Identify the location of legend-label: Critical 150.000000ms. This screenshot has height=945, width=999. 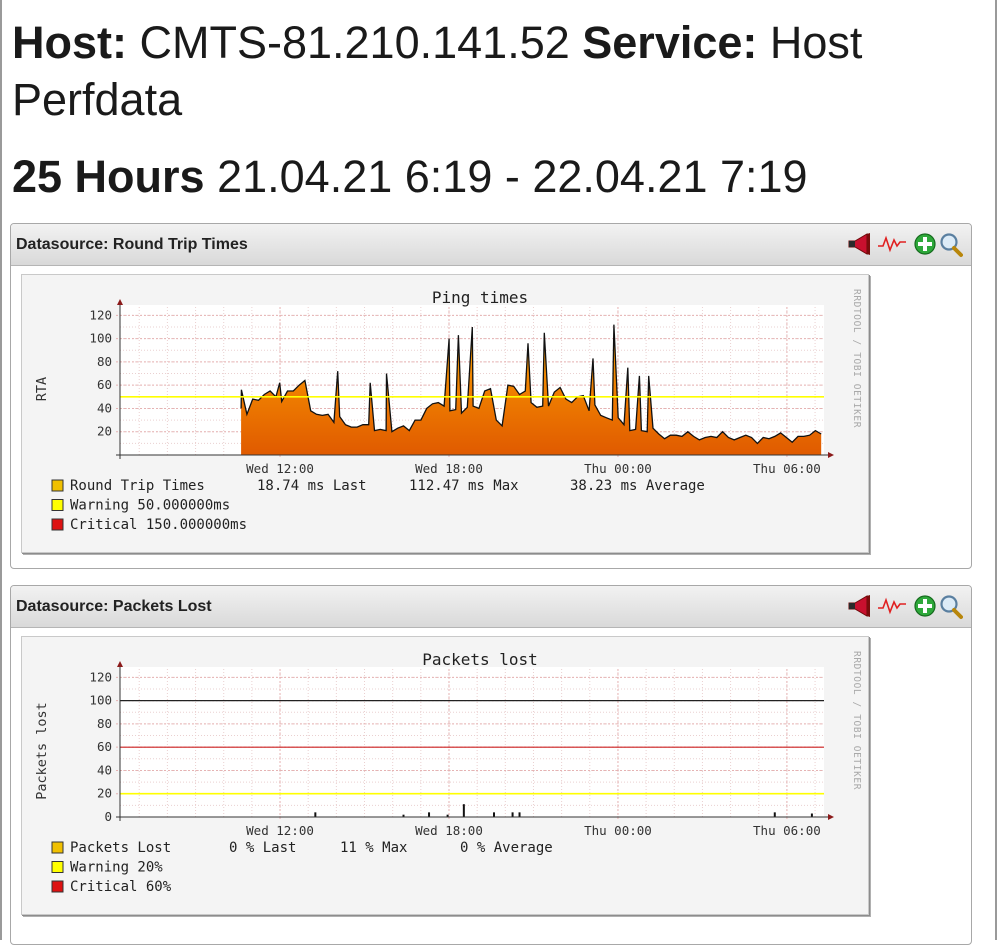
(158, 525).